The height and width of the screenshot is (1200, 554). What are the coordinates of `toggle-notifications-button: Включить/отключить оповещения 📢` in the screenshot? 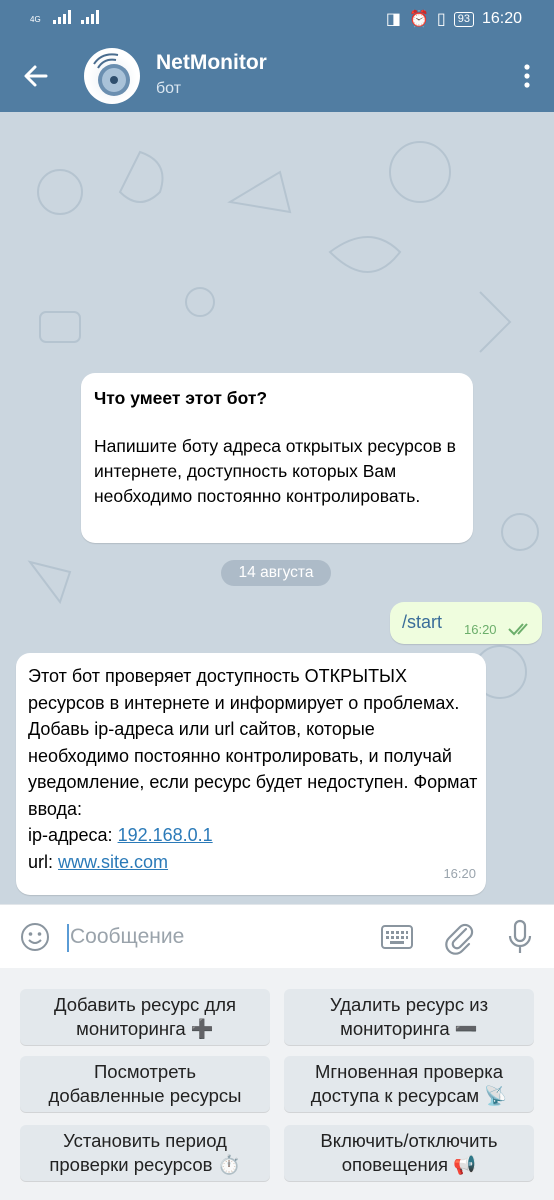 It's located at (409, 1153).